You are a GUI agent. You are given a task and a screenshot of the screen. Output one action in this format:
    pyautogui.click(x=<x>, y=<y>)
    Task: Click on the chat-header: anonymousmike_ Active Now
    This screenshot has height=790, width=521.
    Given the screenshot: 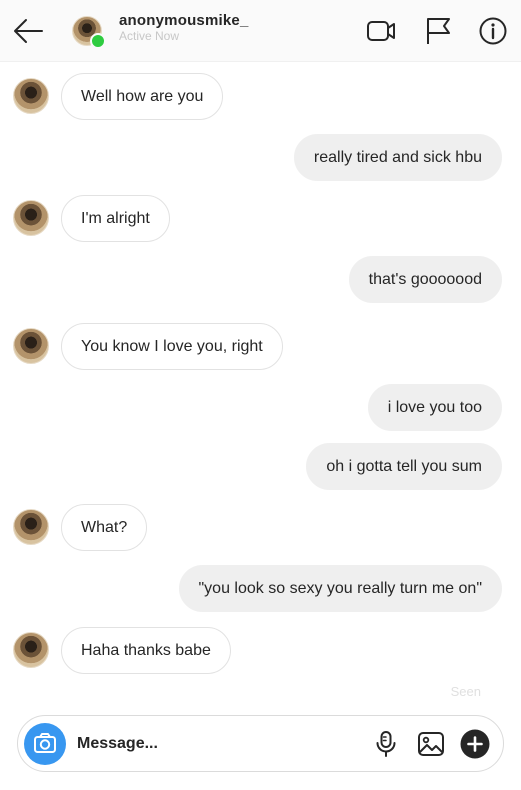 What is the action you would take?
    pyautogui.click(x=260, y=31)
    